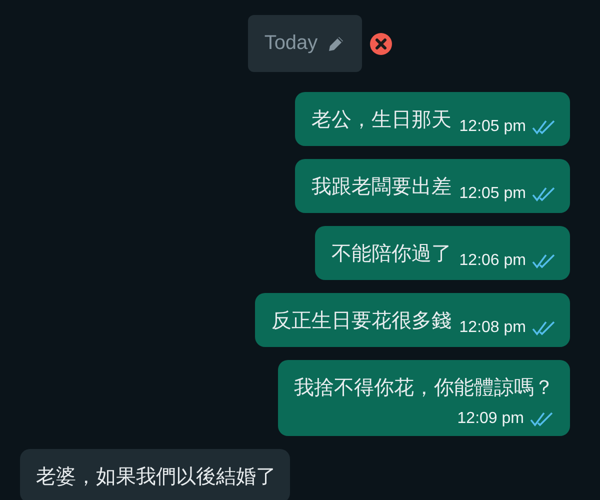 The image size is (600, 500). What do you see at coordinates (361, 320) in the screenshot?
I see `message-text: 反正生日要花很多錢` at bounding box center [361, 320].